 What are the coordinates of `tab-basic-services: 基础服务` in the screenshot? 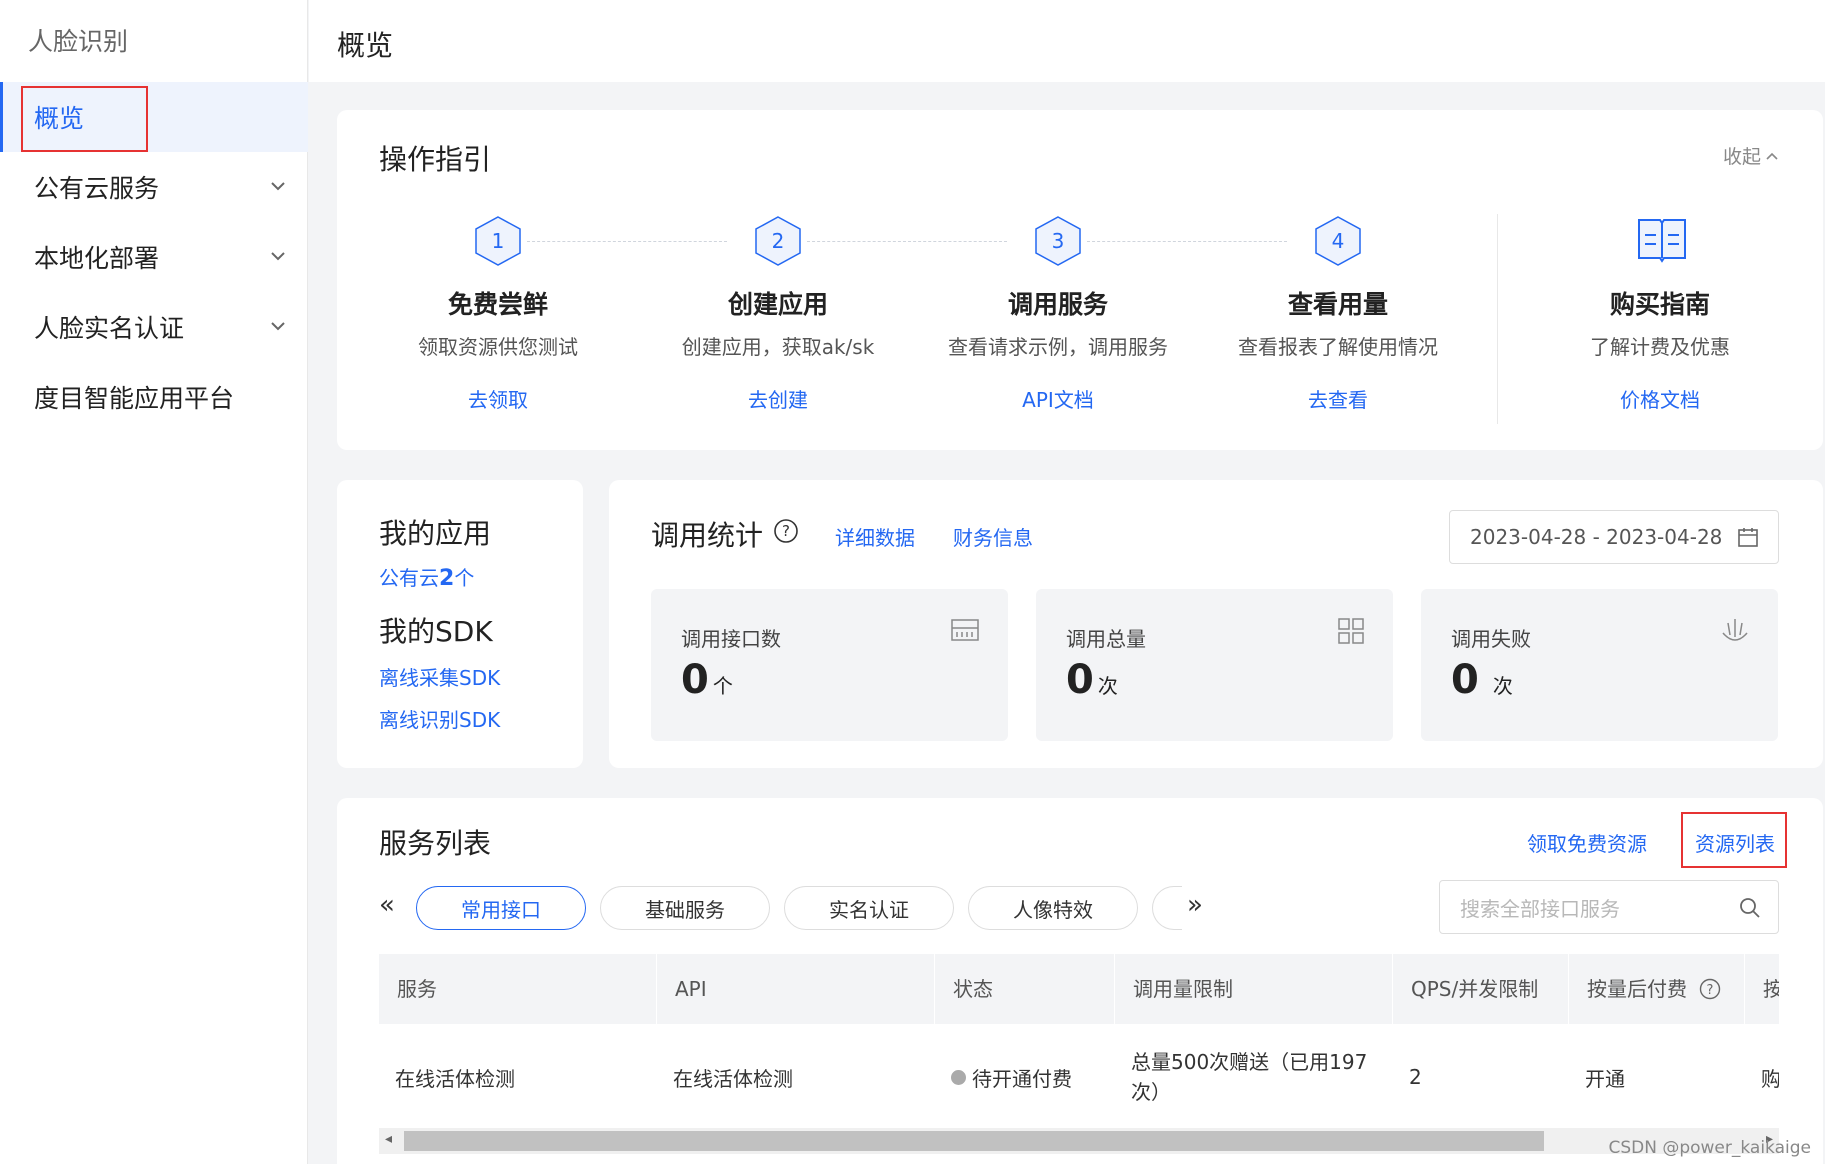 It's located at (685, 908).